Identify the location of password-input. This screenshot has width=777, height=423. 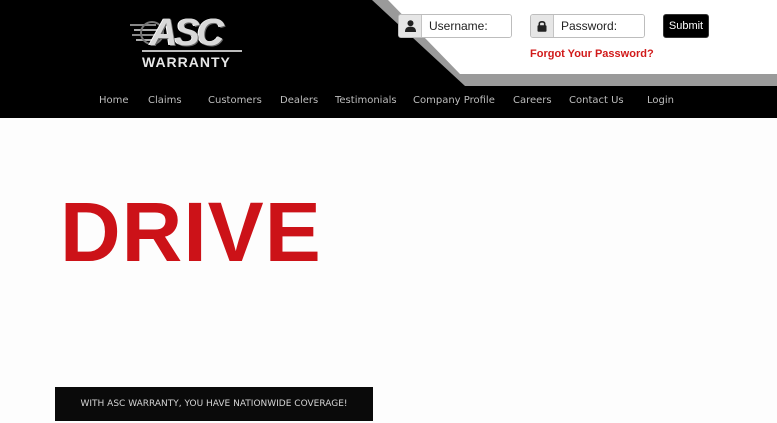
(599, 26).